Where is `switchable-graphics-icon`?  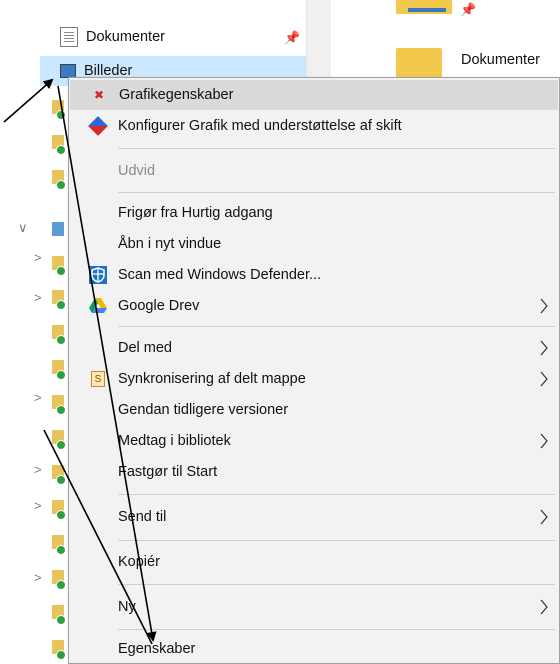 switchable-graphics-icon is located at coordinates (98, 126).